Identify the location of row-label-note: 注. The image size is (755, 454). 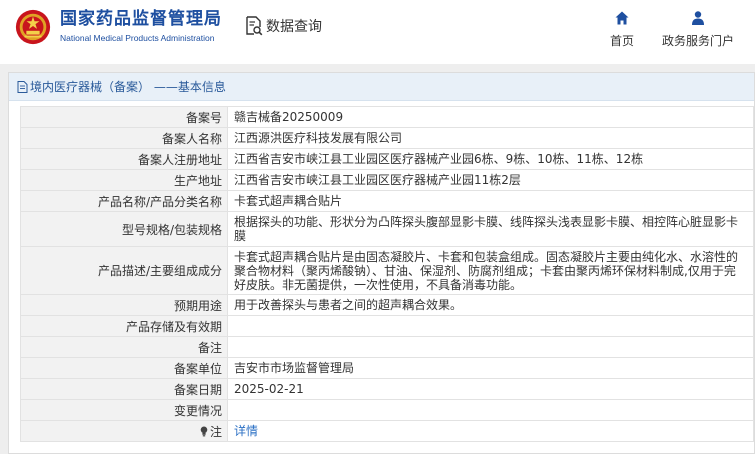
(124, 431).